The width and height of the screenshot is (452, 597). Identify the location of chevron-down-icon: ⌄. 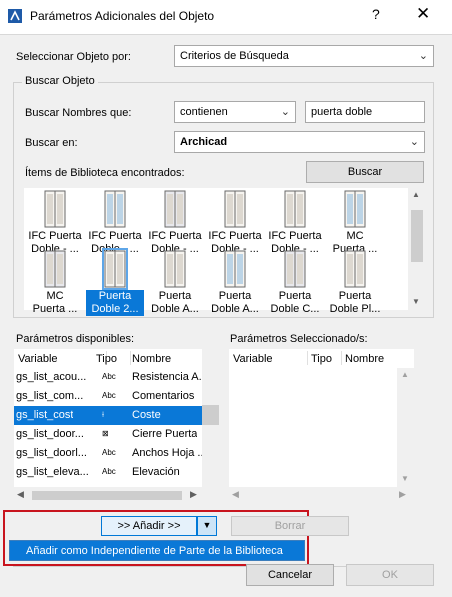
(414, 142).